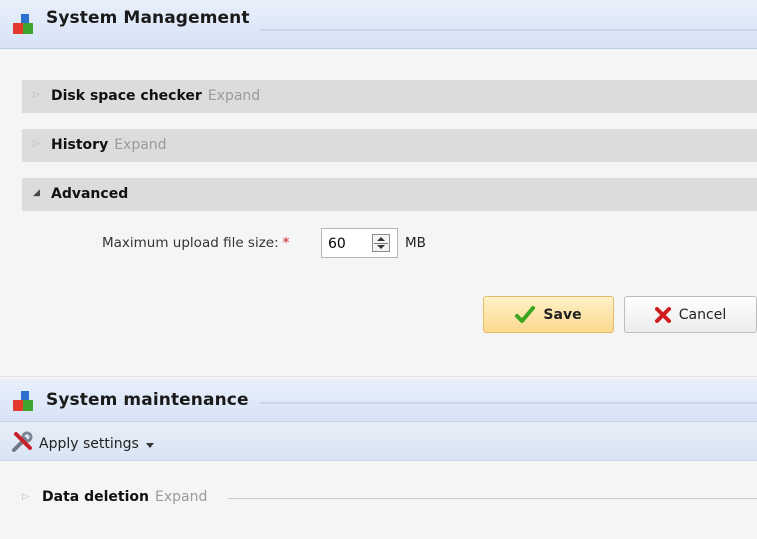  What do you see at coordinates (95, 497) in the screenshot?
I see `section-title: Data deletion` at bounding box center [95, 497].